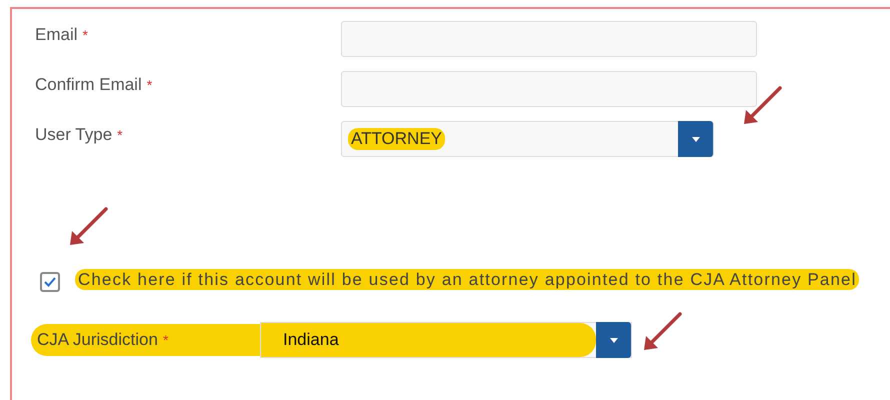  I want to click on field-label: Email *, so click(62, 34).